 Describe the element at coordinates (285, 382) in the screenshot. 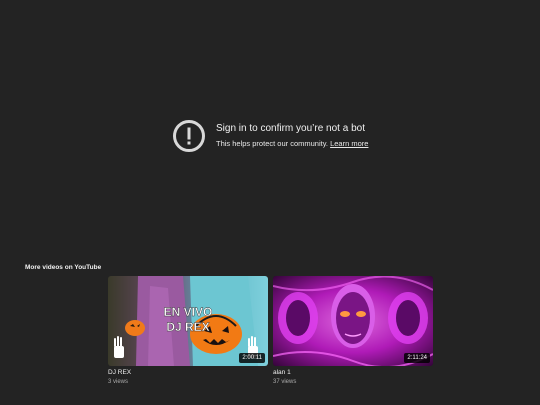

I see `video-views: 37 views` at that location.